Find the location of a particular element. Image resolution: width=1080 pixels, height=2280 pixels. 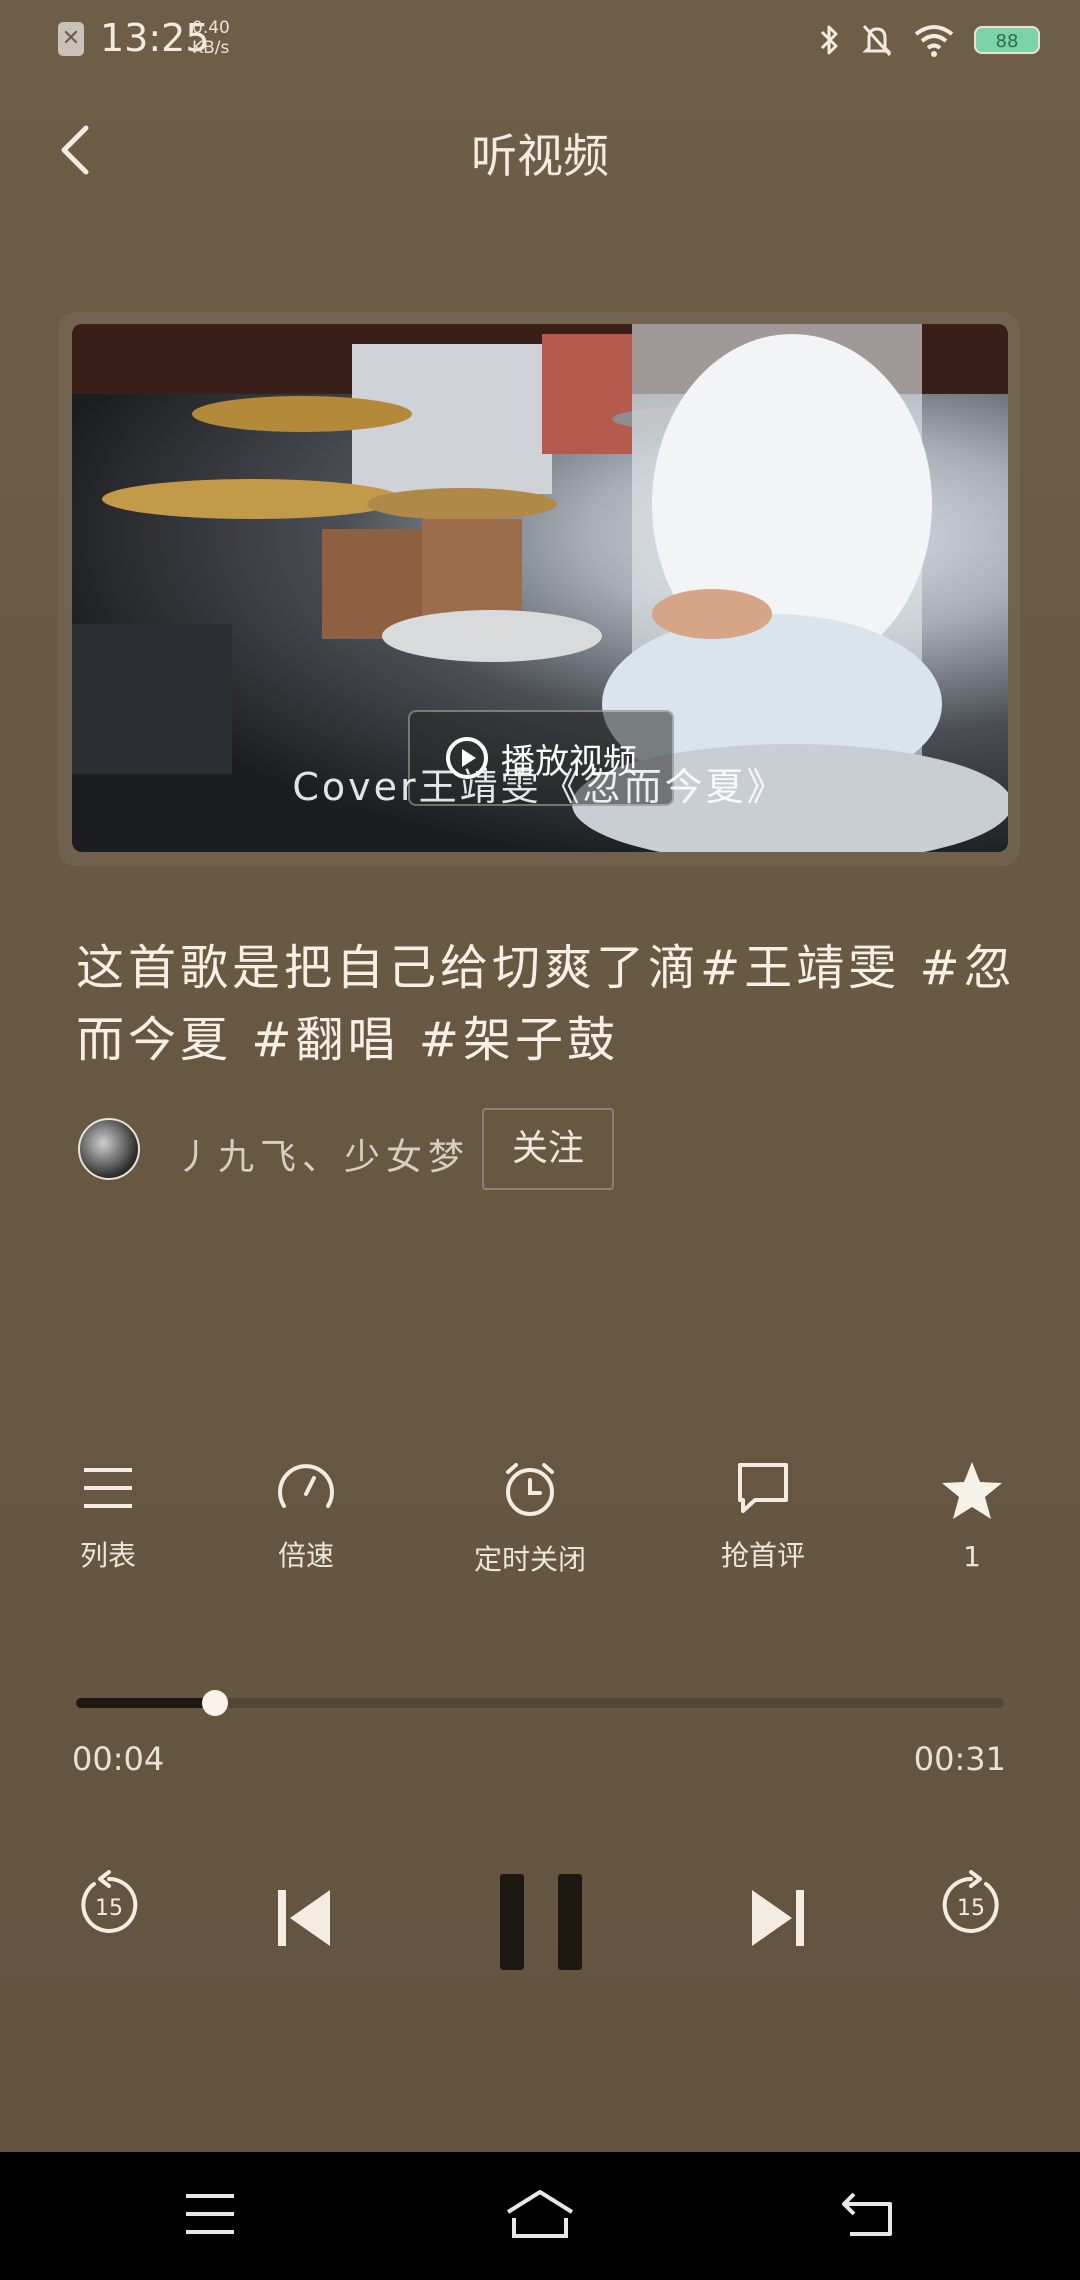

menu-icon is located at coordinates (210, 2214).